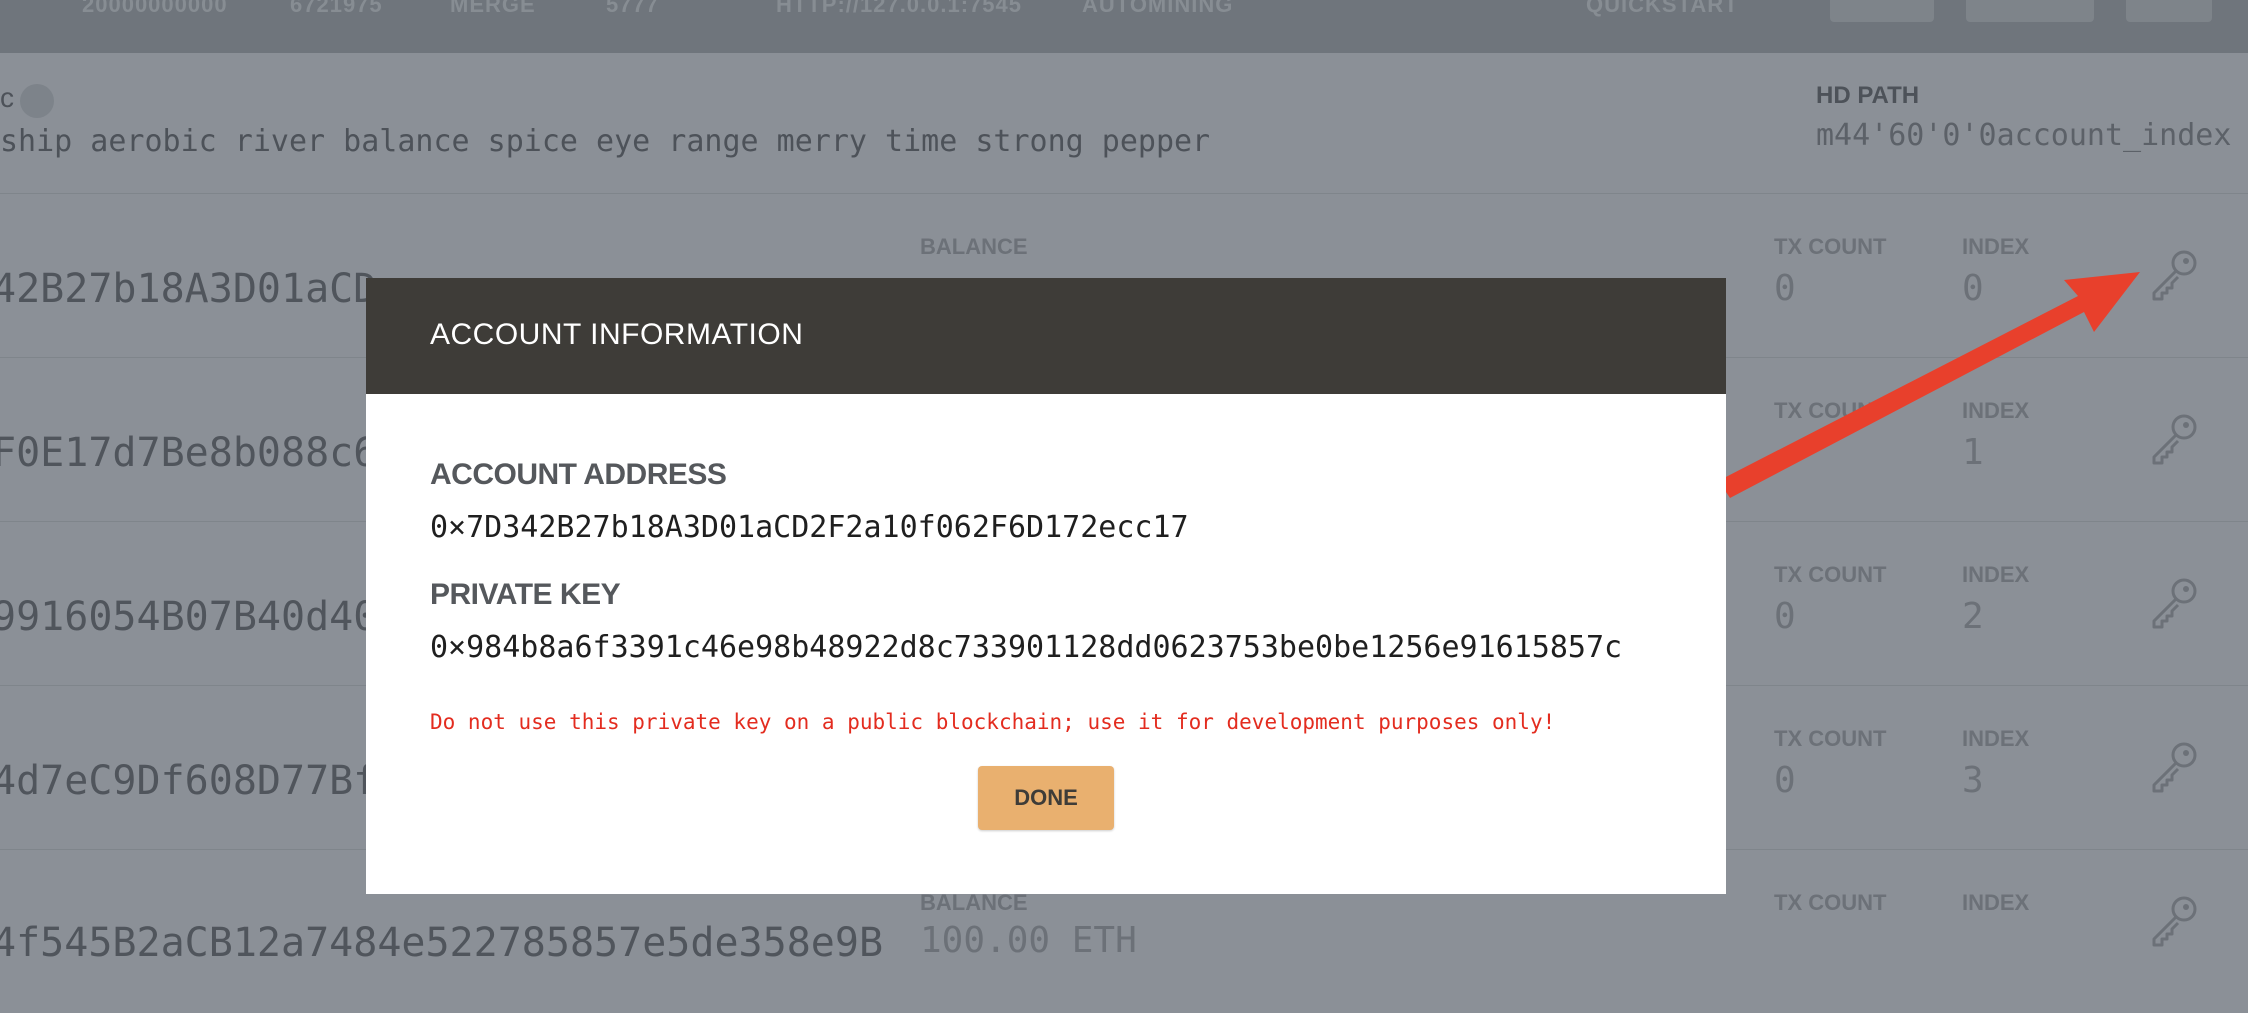 The height and width of the screenshot is (1013, 2248). I want to click on hardfork-value: MERGE, so click(493, 8).